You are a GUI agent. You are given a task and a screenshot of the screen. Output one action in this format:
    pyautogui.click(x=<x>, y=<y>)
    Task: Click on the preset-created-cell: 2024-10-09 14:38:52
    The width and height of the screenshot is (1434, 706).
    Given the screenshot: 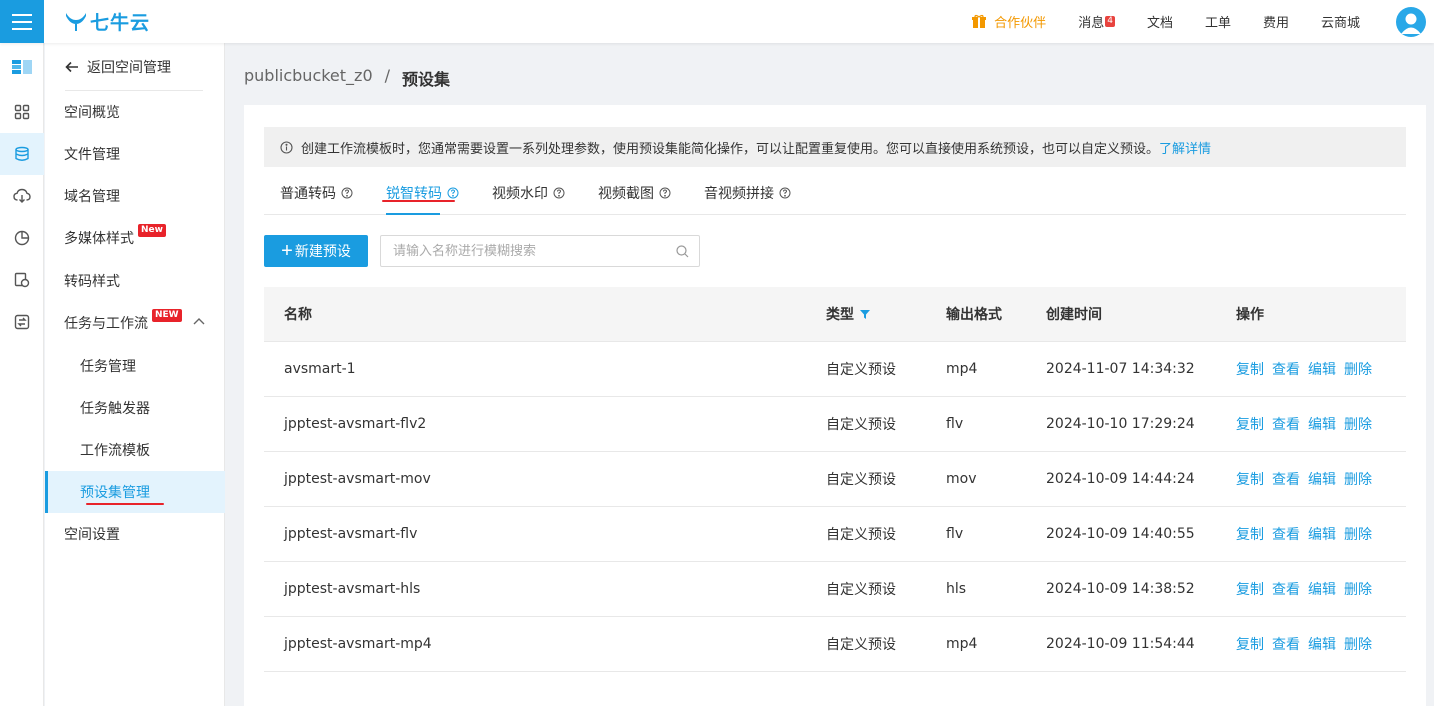 What is the action you would take?
    pyautogui.click(x=1120, y=589)
    